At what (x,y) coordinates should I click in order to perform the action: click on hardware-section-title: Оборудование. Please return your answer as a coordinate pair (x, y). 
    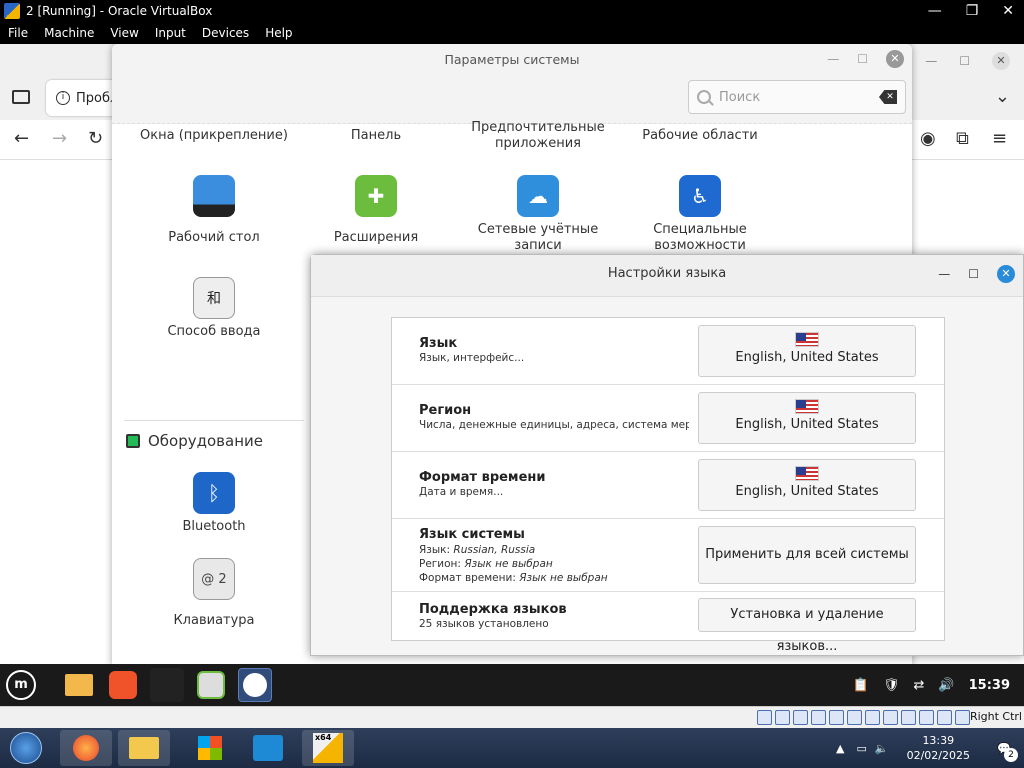
    Looking at the image, I should click on (194, 441).